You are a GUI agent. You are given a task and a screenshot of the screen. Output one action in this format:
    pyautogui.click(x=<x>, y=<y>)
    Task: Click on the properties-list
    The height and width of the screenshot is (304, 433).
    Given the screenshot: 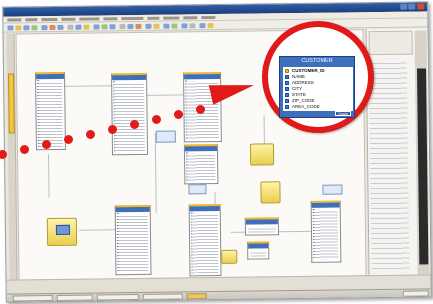 What is the action you would take?
    pyautogui.click(x=389, y=166)
    